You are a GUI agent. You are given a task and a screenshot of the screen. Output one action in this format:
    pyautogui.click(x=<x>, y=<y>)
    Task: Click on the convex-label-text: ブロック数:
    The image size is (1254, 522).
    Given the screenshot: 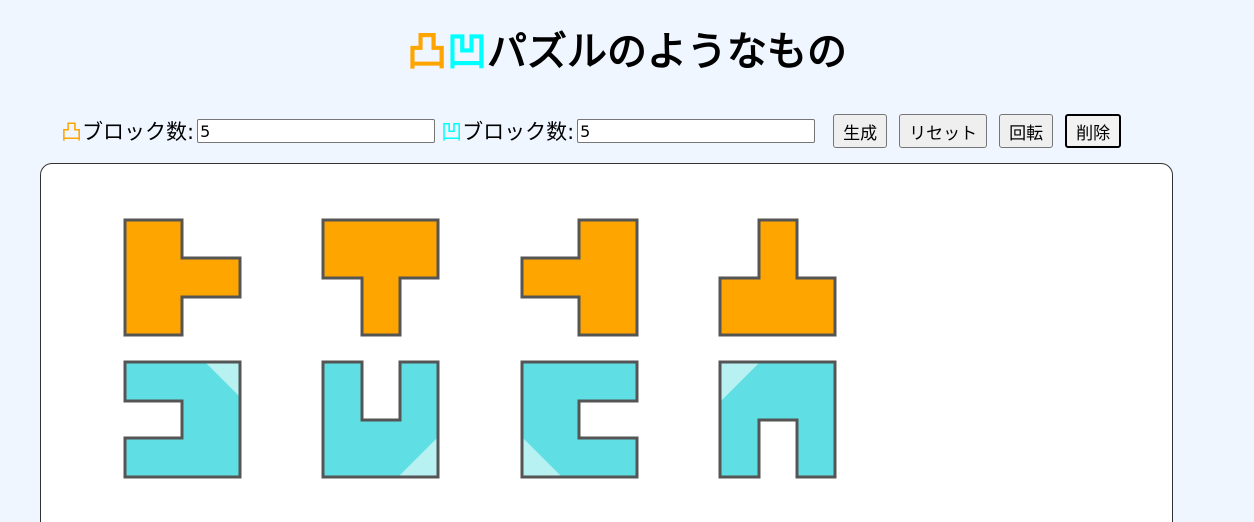 What is the action you would take?
    pyautogui.click(x=138, y=132)
    